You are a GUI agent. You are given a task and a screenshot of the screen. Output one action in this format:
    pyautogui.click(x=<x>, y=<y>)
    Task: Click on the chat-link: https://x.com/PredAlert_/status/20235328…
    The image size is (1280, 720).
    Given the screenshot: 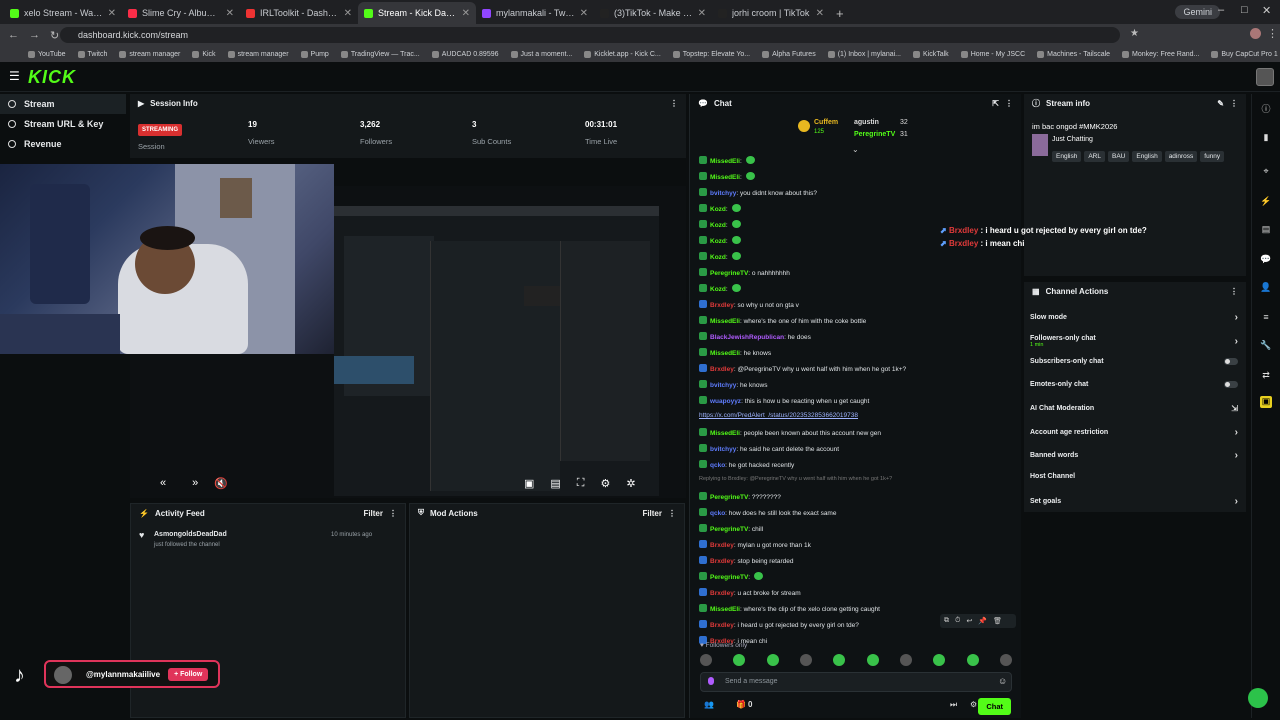 What is the action you would take?
    pyautogui.click(x=778, y=415)
    